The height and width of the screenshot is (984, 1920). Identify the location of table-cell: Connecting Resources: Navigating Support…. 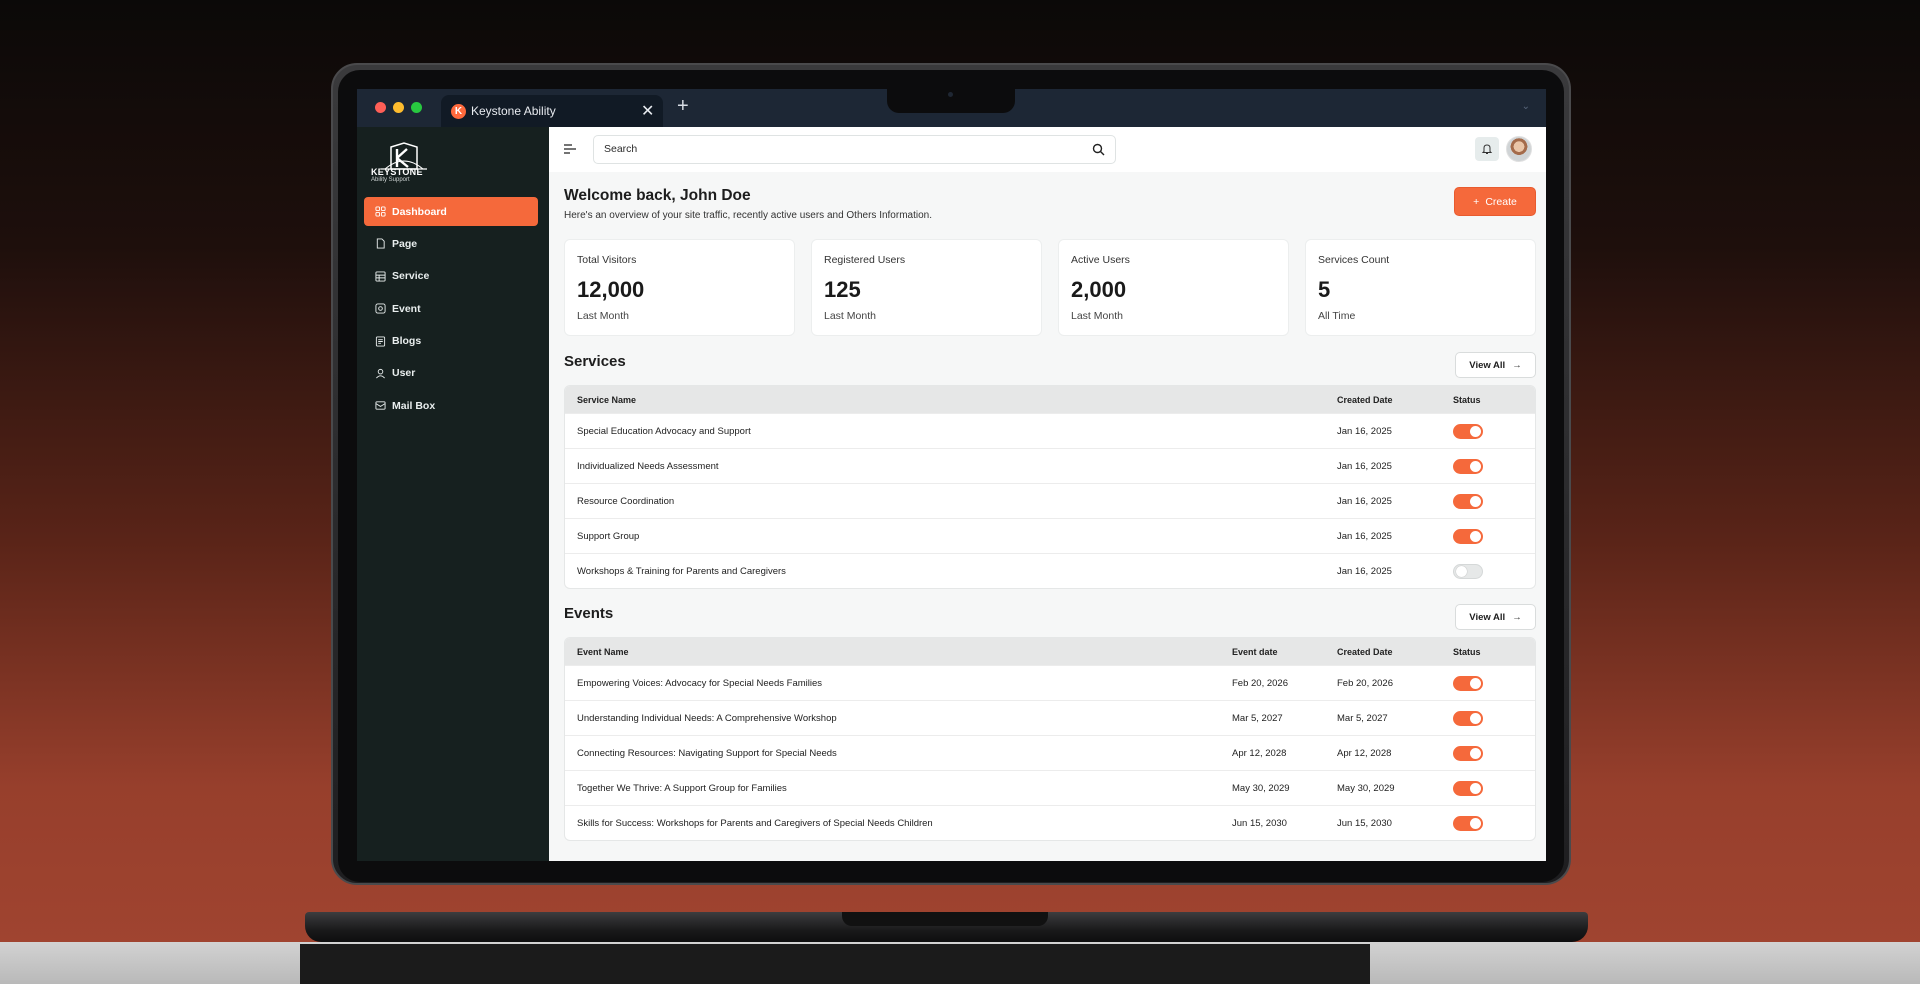
(707, 753).